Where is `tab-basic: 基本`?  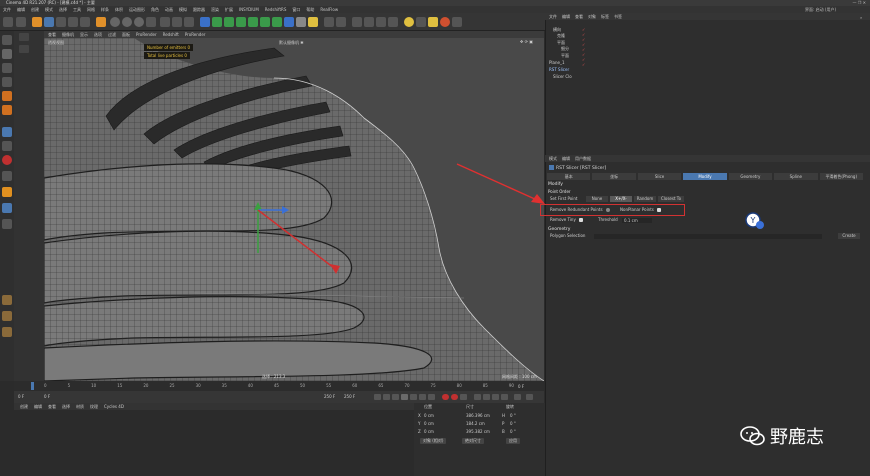
tab-basic: 基本 is located at coordinates (569, 176).